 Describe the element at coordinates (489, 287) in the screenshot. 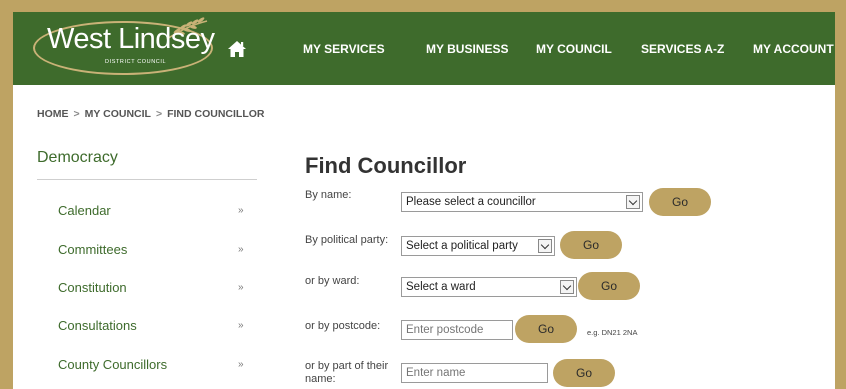

I see `ward-select: Select a ward` at that location.